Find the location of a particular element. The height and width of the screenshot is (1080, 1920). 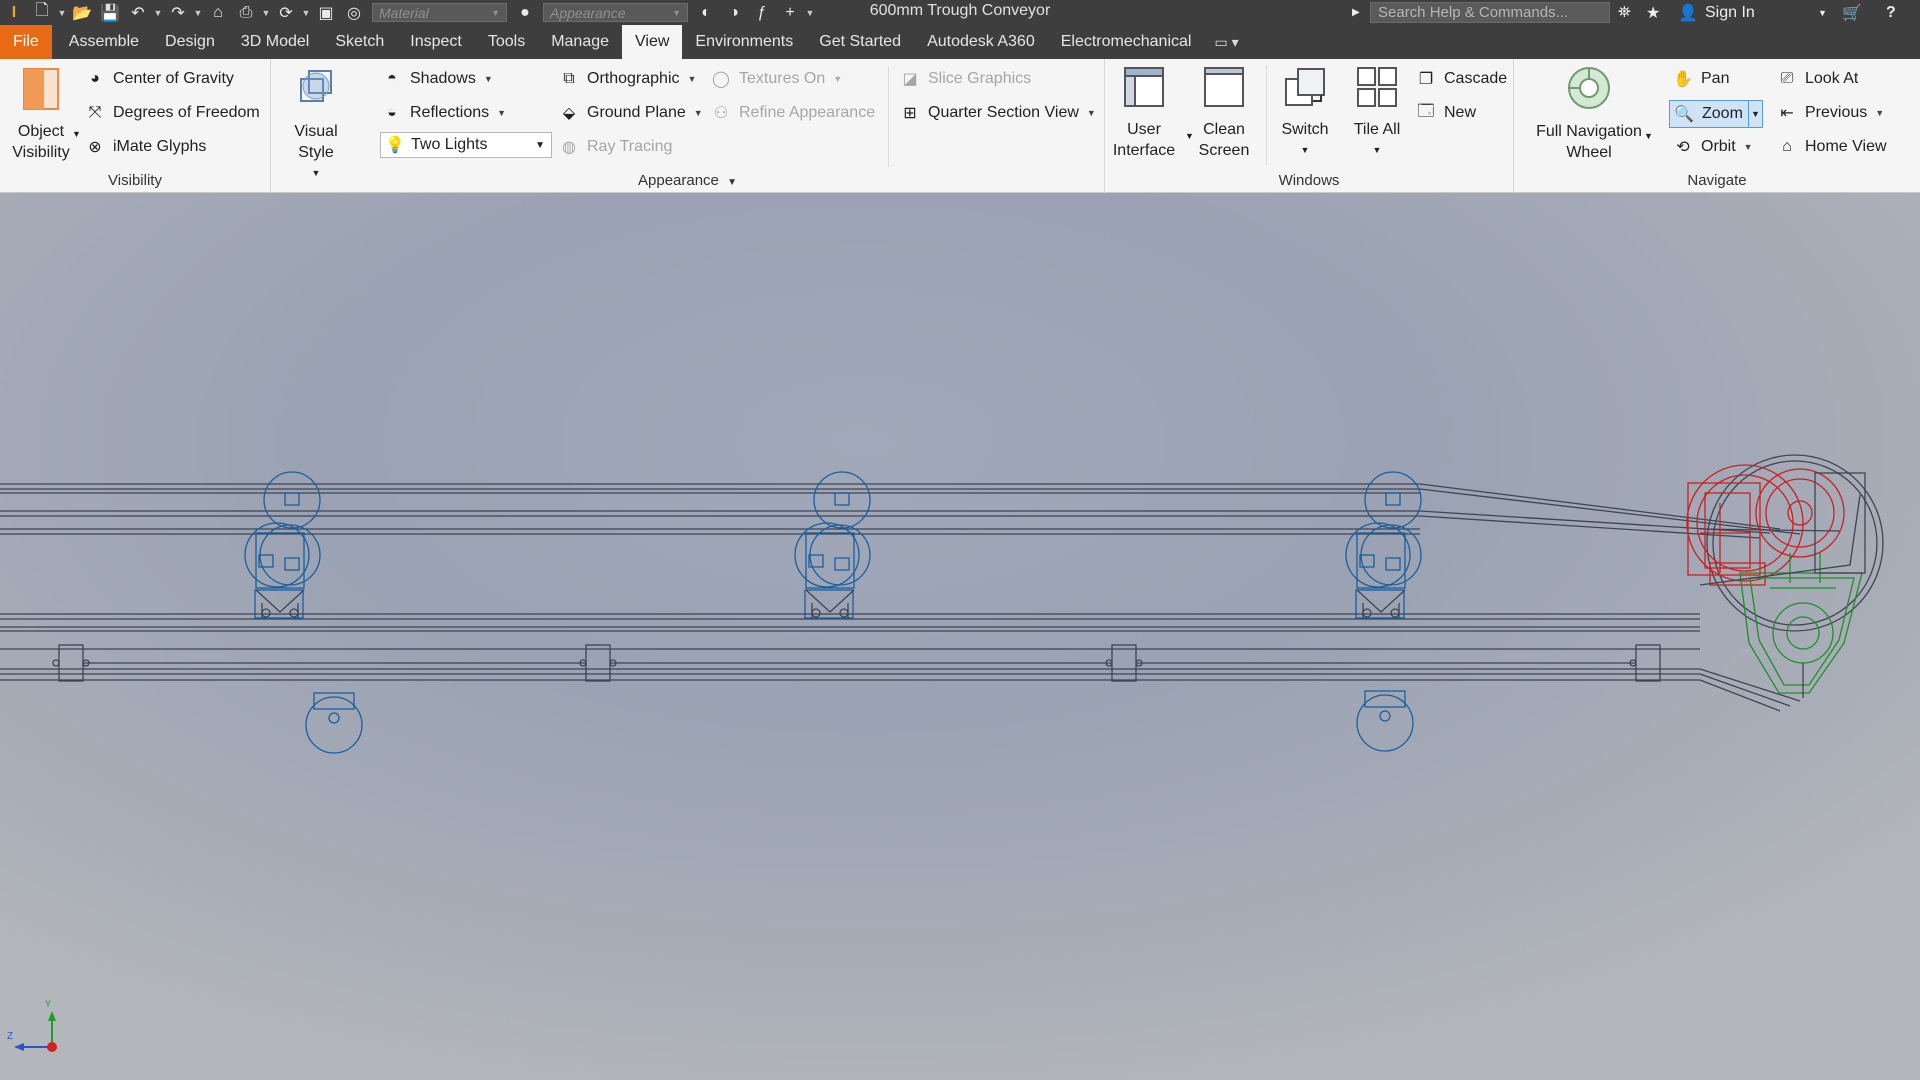

undo-icon: ↶ is located at coordinates (138, 12).